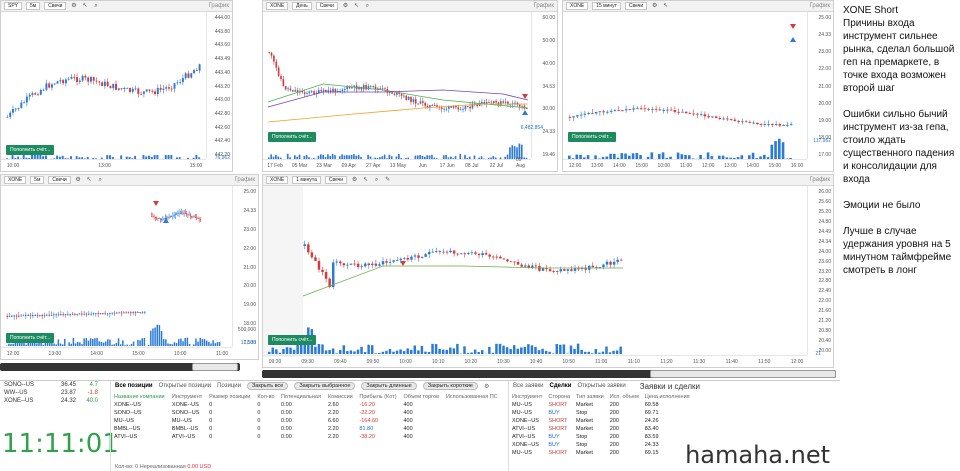 This screenshot has height=471, width=960. I want to click on column-header: Название компании, so click(140, 397).